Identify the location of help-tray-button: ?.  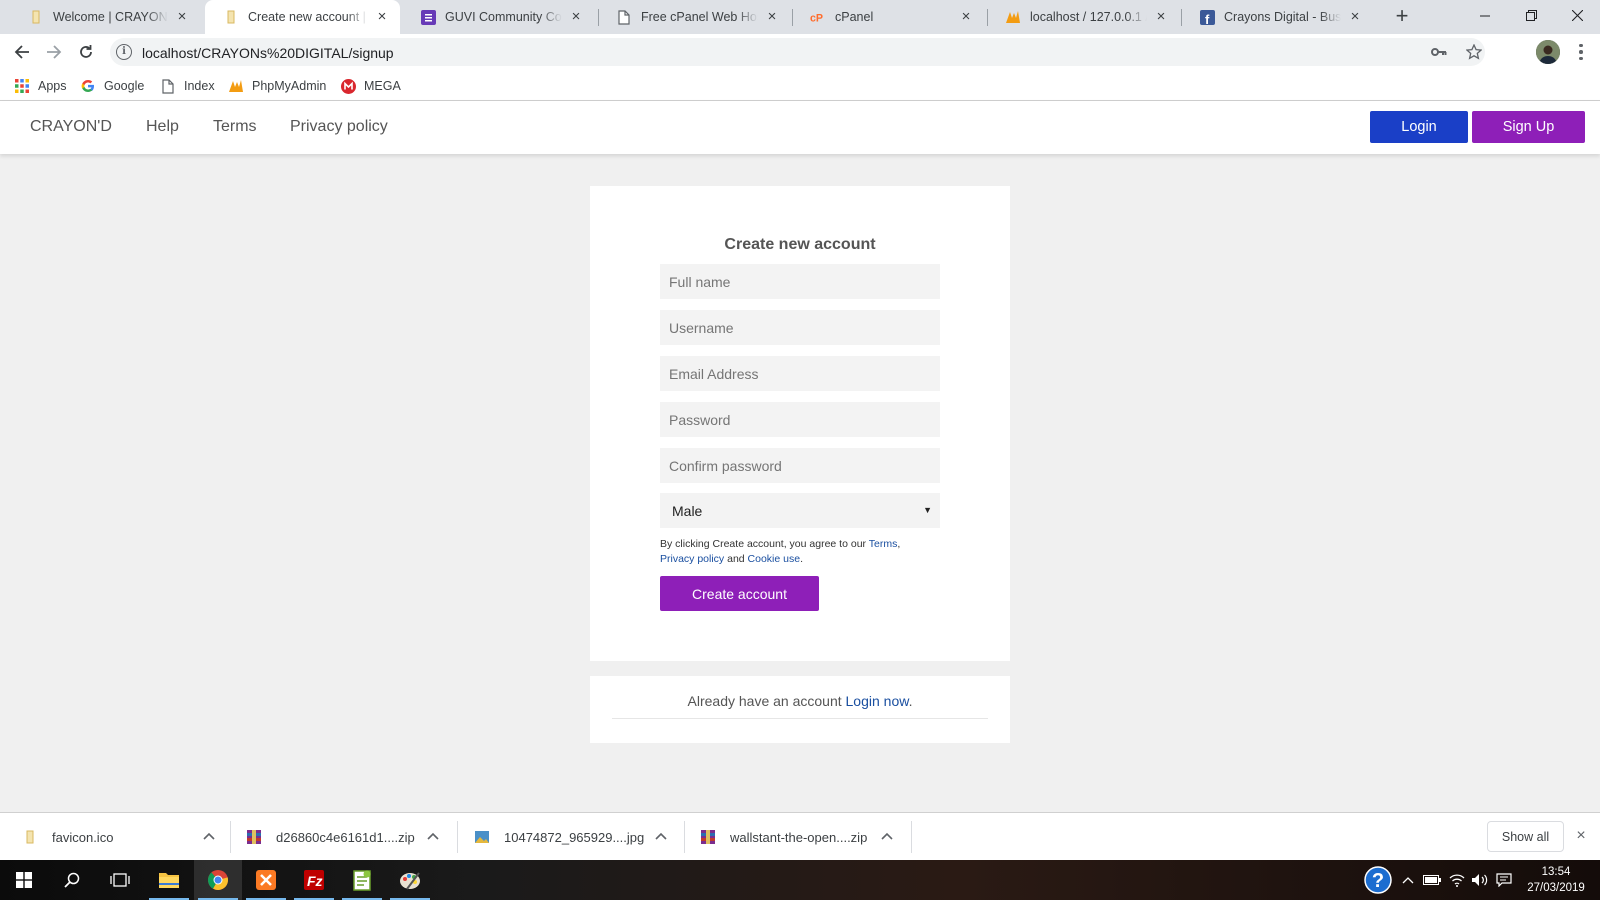
(1378, 880).